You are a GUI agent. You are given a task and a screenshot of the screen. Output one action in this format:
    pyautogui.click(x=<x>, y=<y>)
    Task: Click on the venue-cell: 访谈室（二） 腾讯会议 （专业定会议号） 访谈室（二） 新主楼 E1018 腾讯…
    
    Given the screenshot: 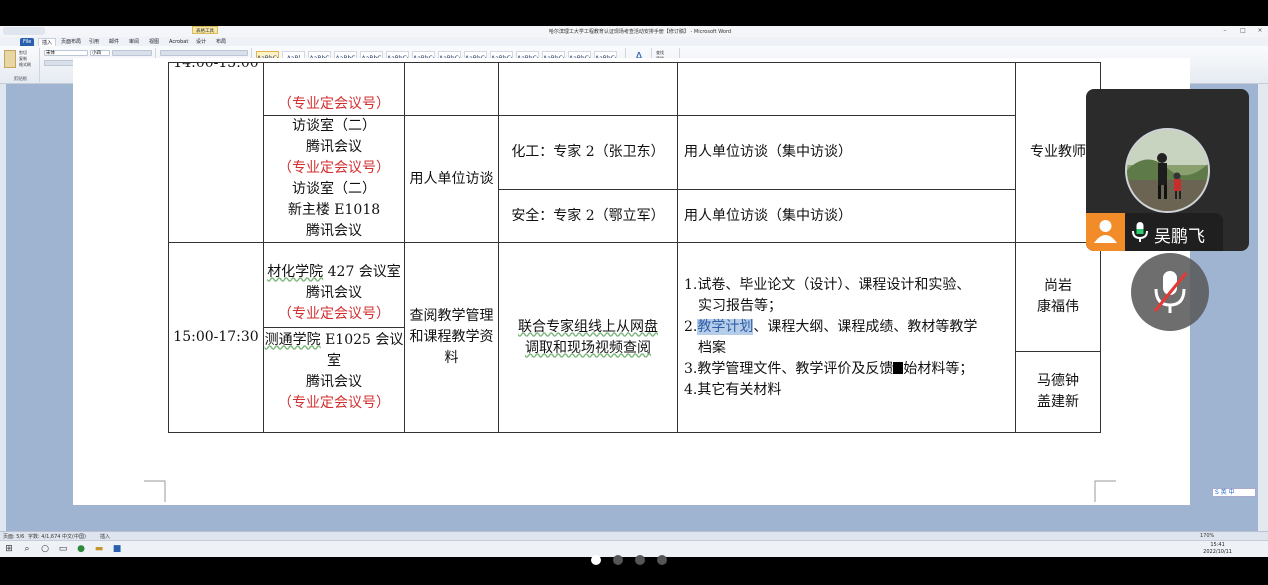 What is the action you would take?
    pyautogui.click(x=334, y=179)
    